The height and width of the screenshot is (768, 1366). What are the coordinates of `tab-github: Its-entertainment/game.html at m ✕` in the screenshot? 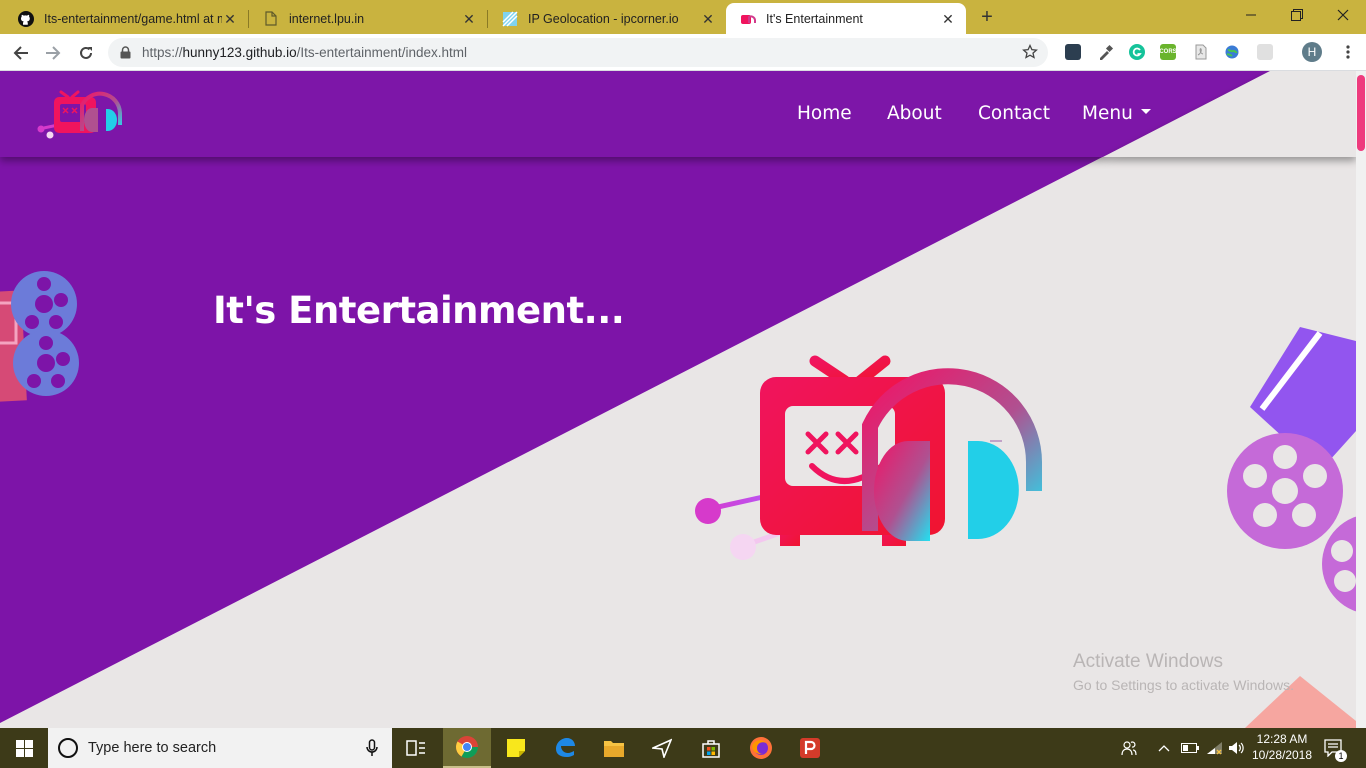 It's located at (126, 18).